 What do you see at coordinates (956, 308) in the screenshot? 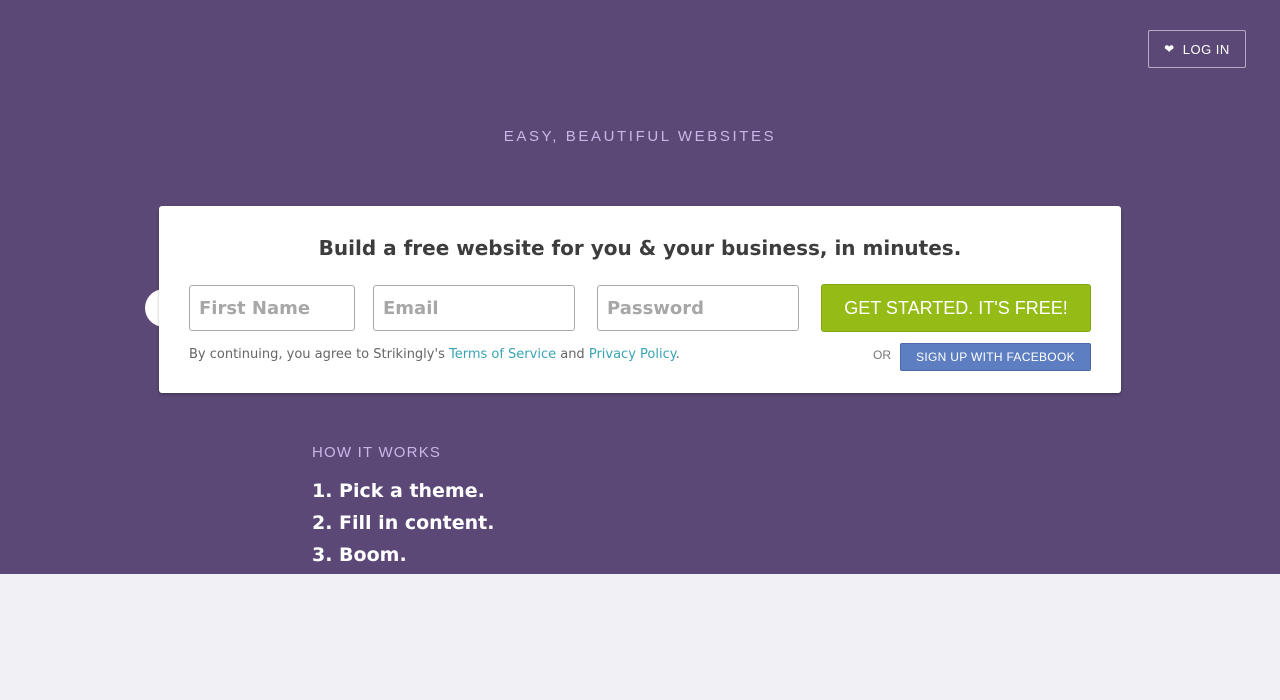
I see `get-started-button: GET STARTED. IT'S FREE!` at bounding box center [956, 308].